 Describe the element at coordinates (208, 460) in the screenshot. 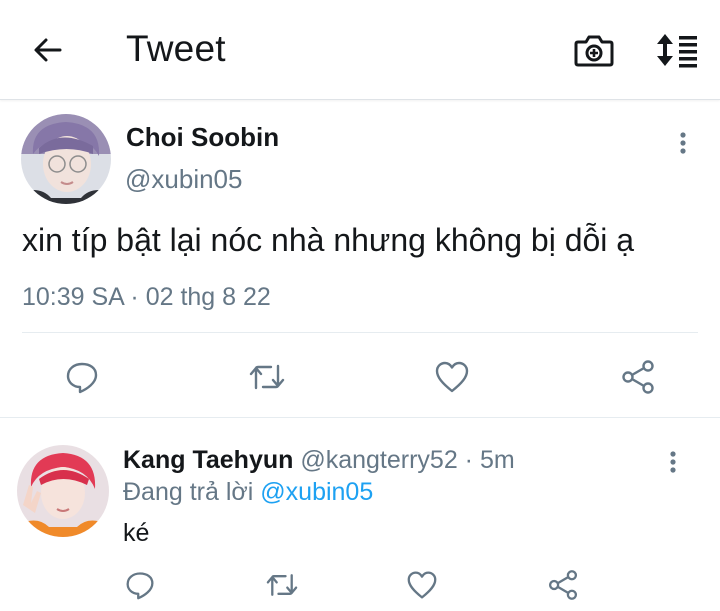

I see `display-name: Kang Taehyun` at that location.